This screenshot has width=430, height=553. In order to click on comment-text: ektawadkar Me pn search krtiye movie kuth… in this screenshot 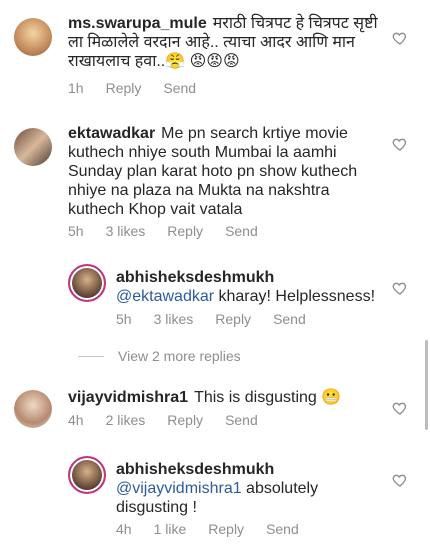, I will do `click(218, 171)`.